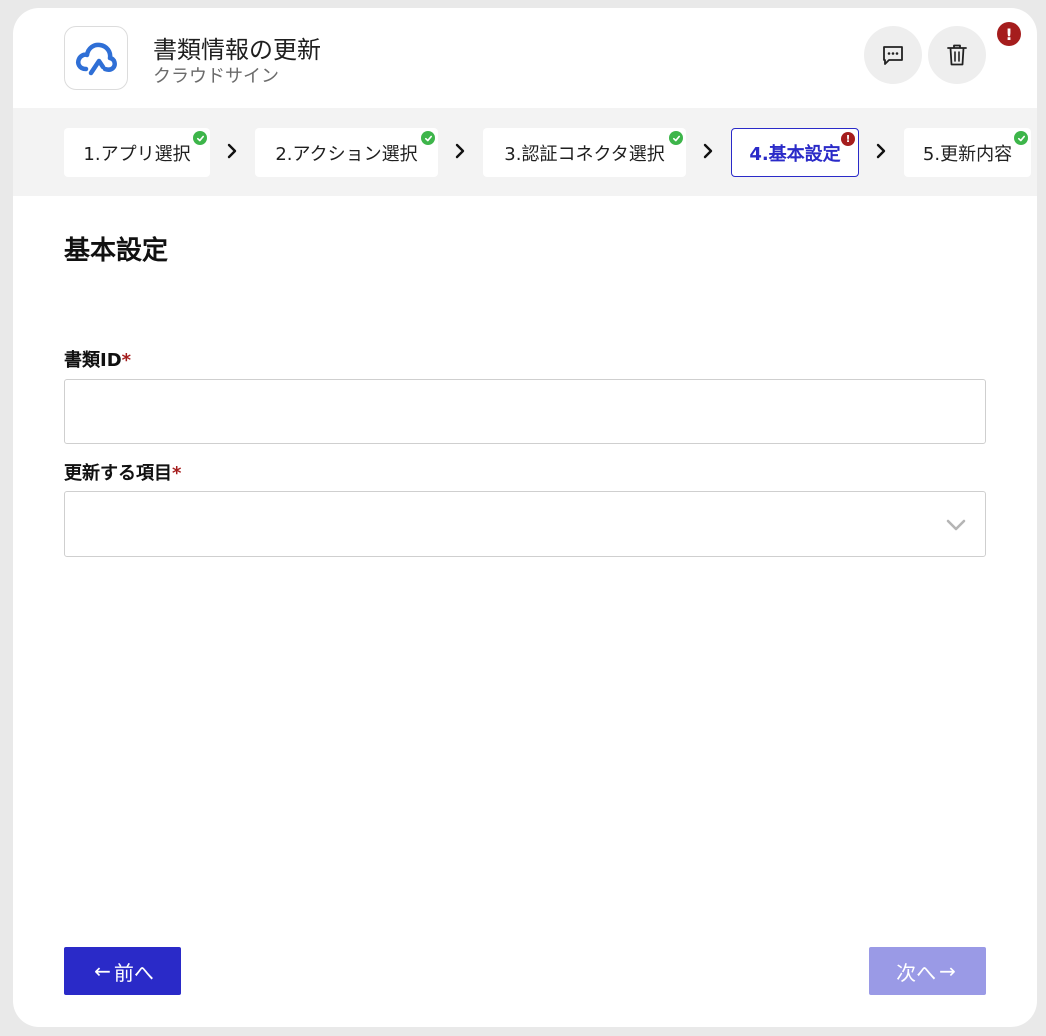 Image resolution: width=1046 pixels, height=1036 pixels. I want to click on previous-button: ← 前へ, so click(122, 971).